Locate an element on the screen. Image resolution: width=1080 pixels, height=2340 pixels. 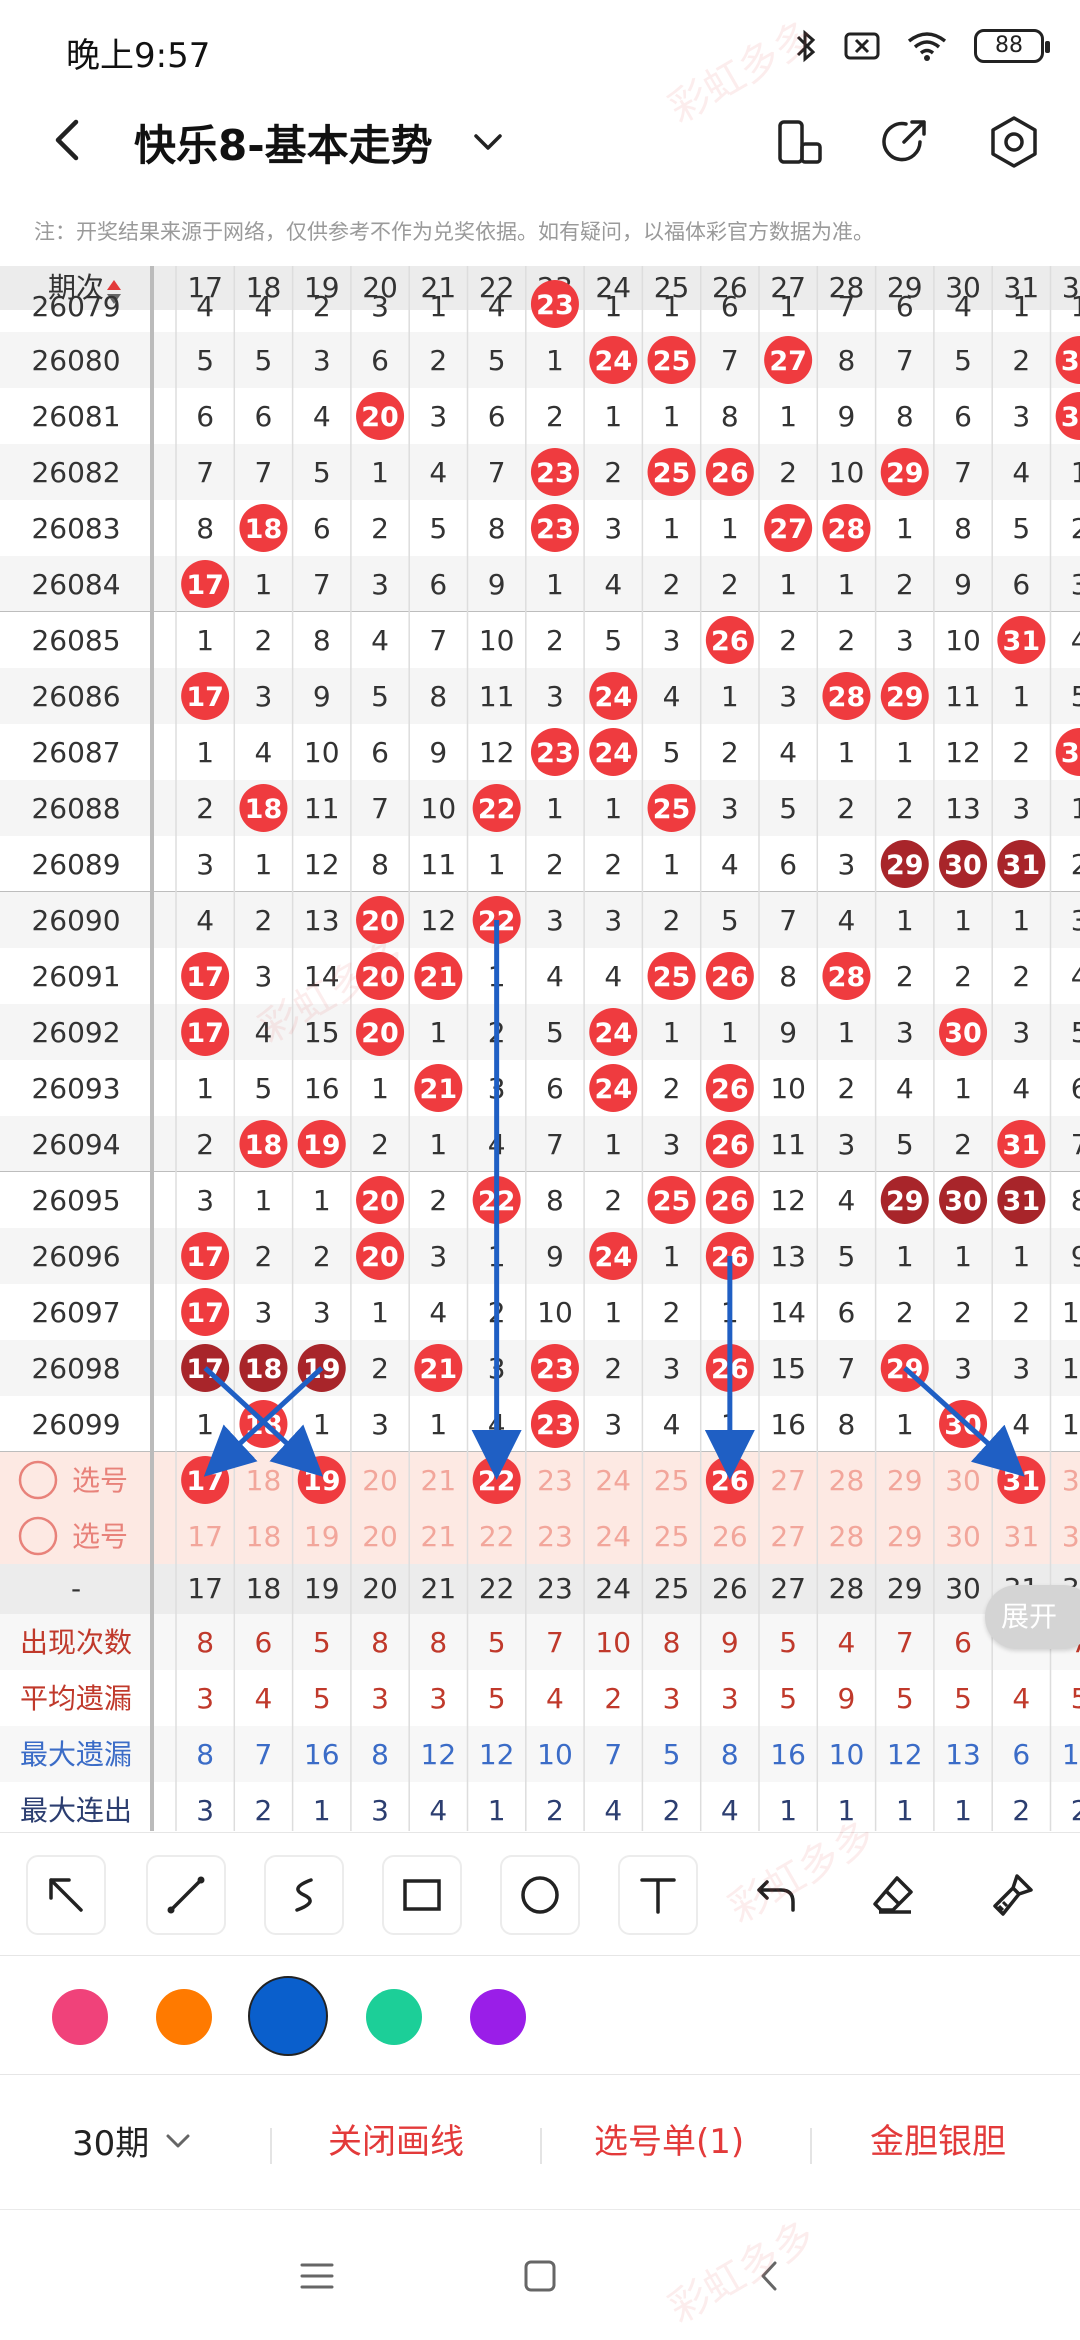
footer-column-header: 30 is located at coordinates (963, 1588).